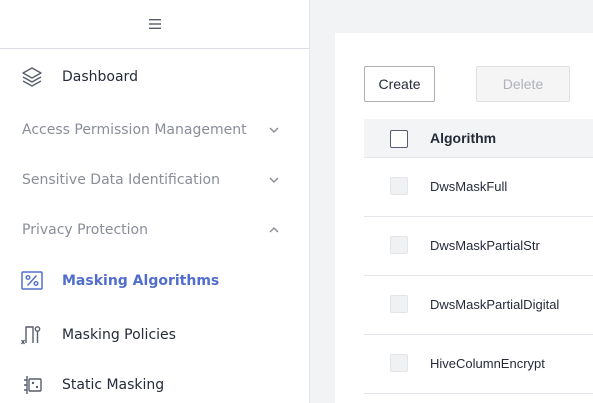  I want to click on chevron-up-icon, so click(274, 230).